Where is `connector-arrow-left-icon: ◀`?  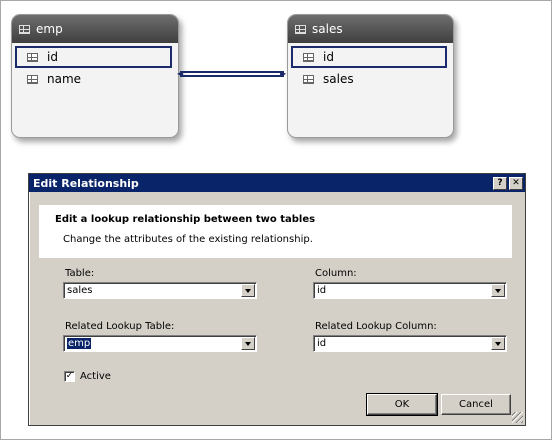
connector-arrow-left-icon: ◀ is located at coordinates (180, 73).